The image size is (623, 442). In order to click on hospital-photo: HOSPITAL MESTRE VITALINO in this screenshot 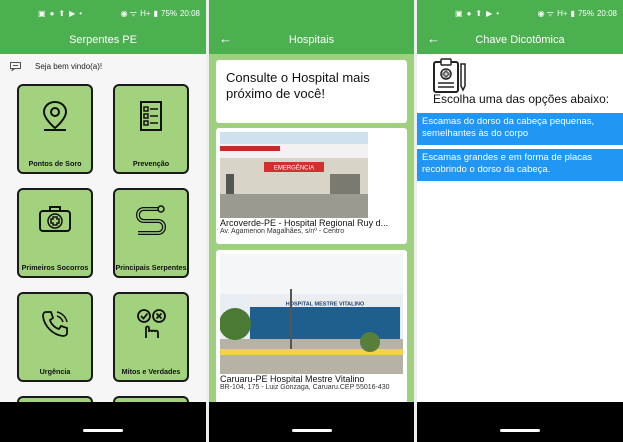, I will do `click(311, 314)`.